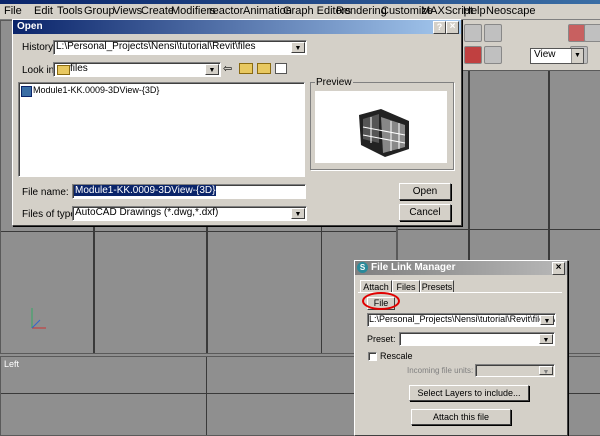  What do you see at coordinates (440, 370) in the screenshot?
I see `incoming-units-label: Incoming file units:` at bounding box center [440, 370].